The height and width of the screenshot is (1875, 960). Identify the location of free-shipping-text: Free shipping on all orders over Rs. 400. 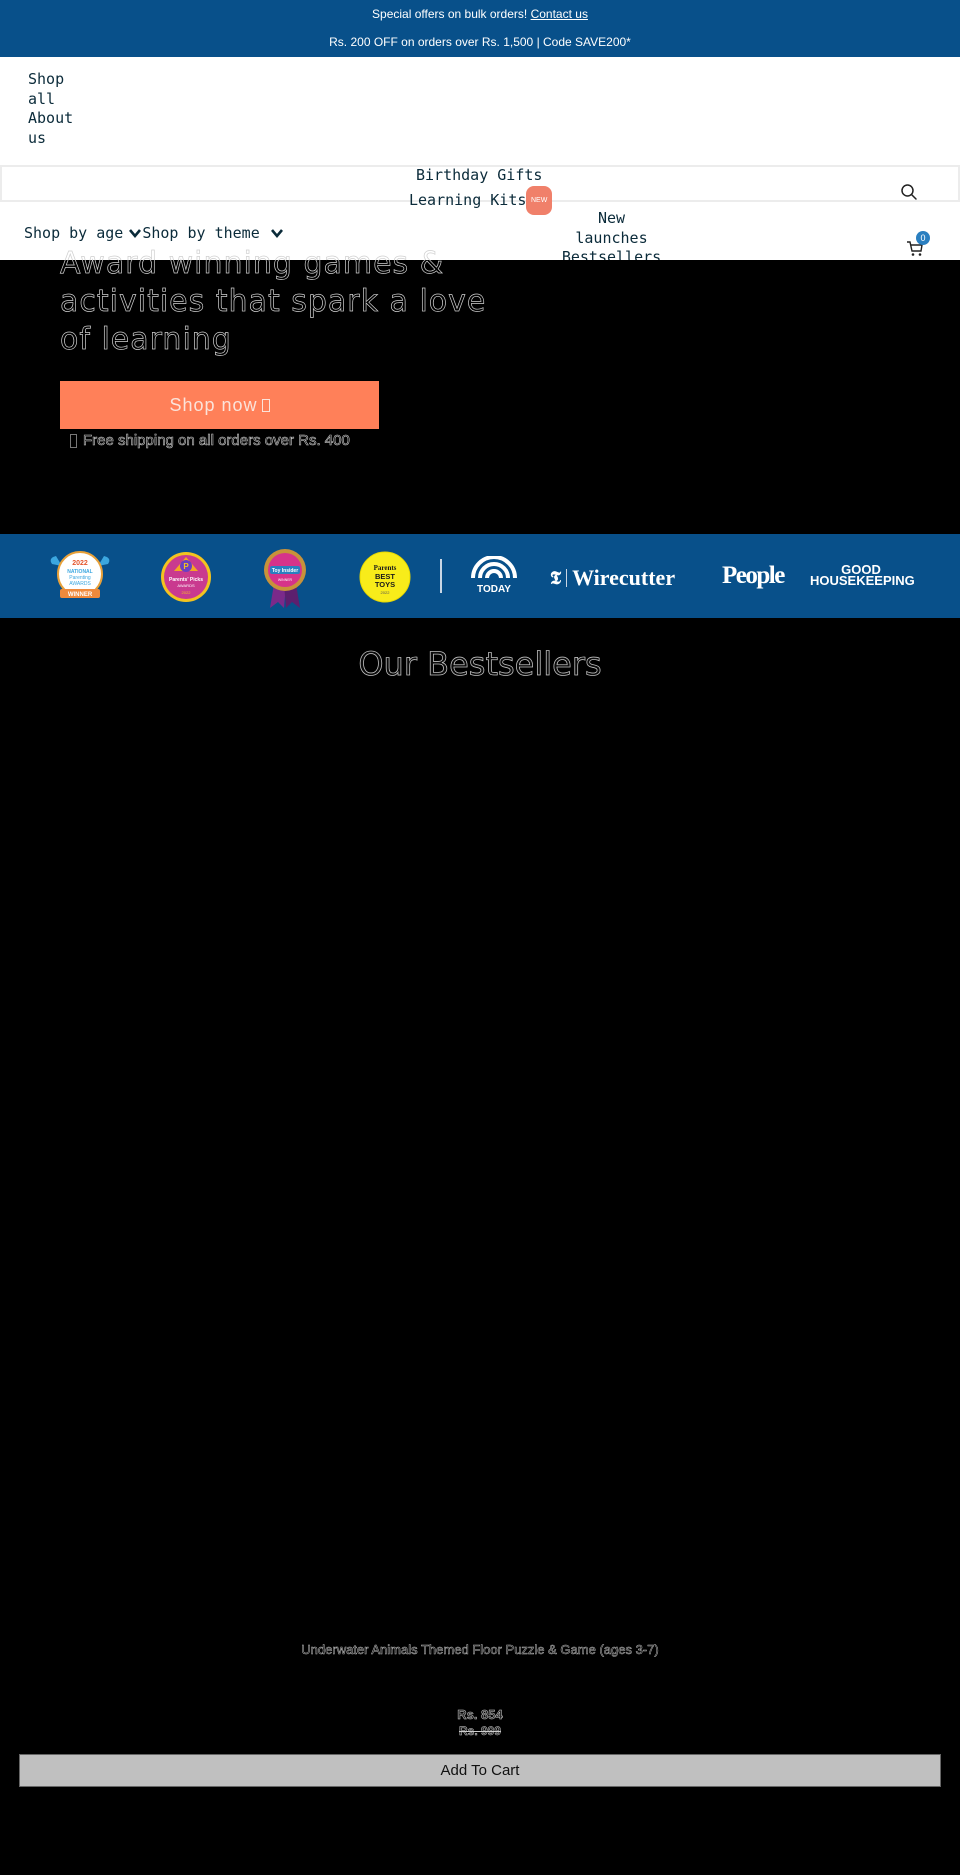
(216, 441).